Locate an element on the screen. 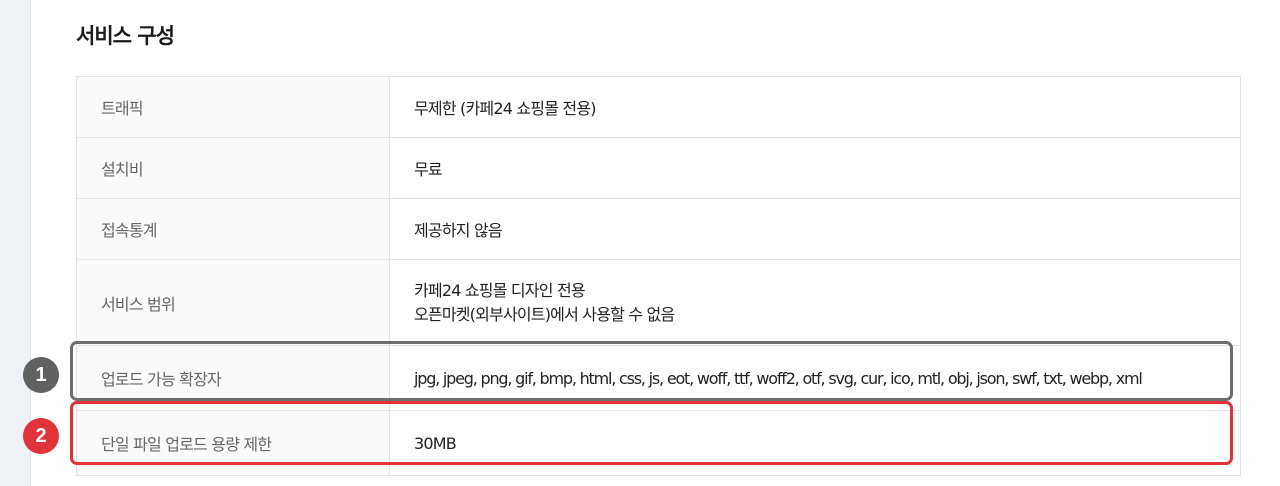 The width and height of the screenshot is (1280, 486). annotation-badge-2: 2 is located at coordinates (41, 436).